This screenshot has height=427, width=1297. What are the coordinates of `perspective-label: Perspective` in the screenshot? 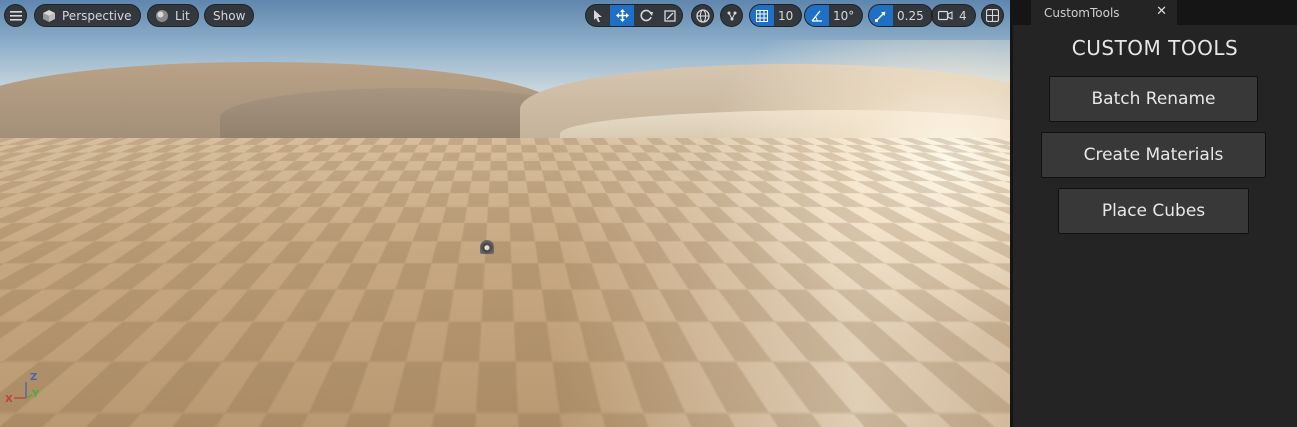 It's located at (97, 15).